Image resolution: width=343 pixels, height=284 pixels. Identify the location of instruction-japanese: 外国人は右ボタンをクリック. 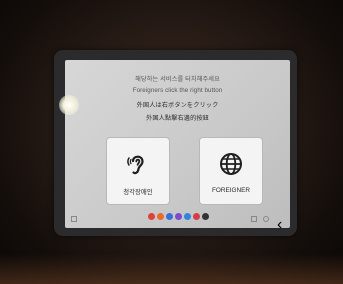
(177, 105).